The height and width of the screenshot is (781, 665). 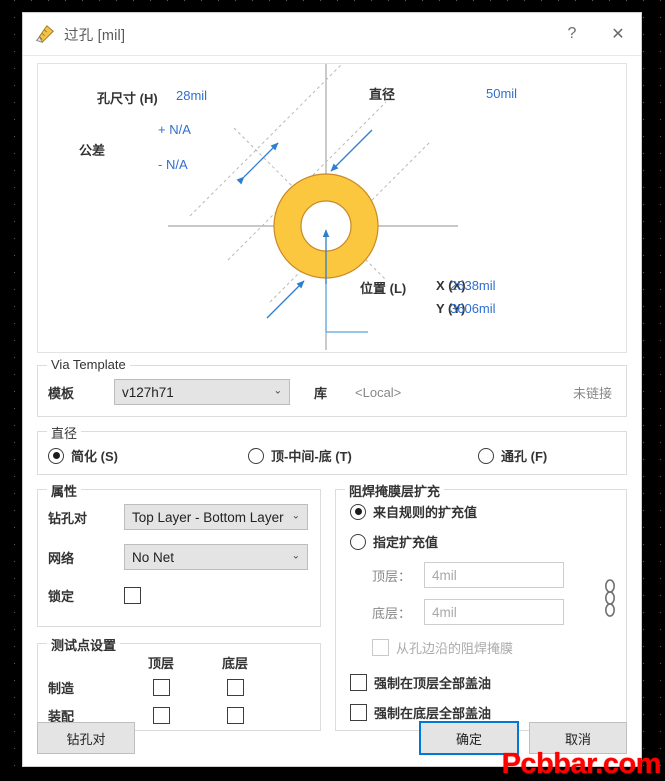 I want to click on location-y-value: 3606mil, so click(x=473, y=308).